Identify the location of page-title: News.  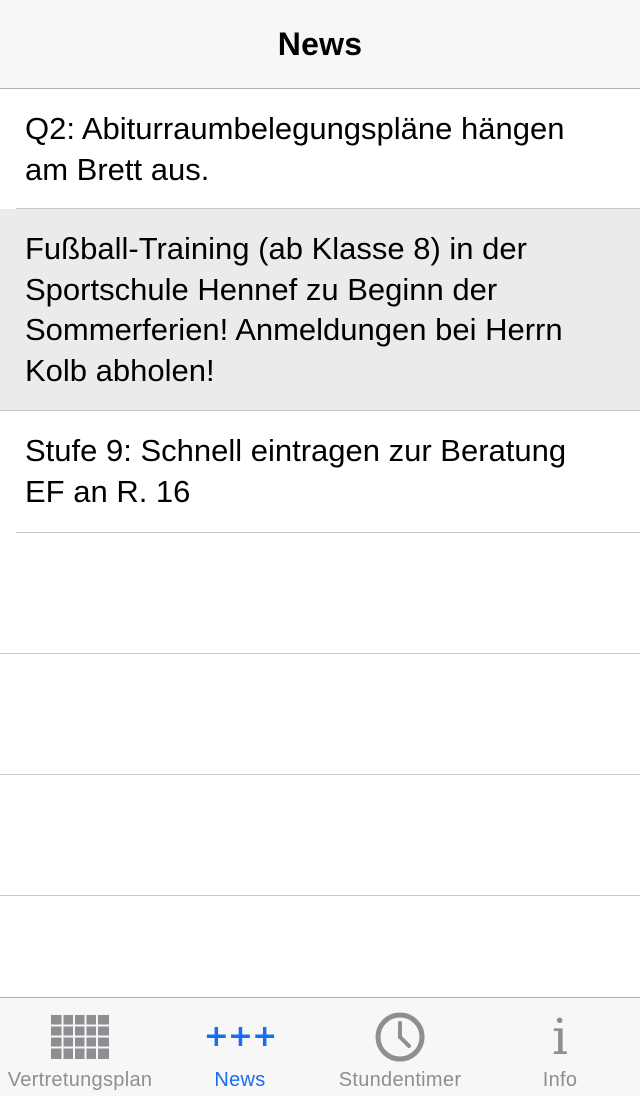
(320, 43).